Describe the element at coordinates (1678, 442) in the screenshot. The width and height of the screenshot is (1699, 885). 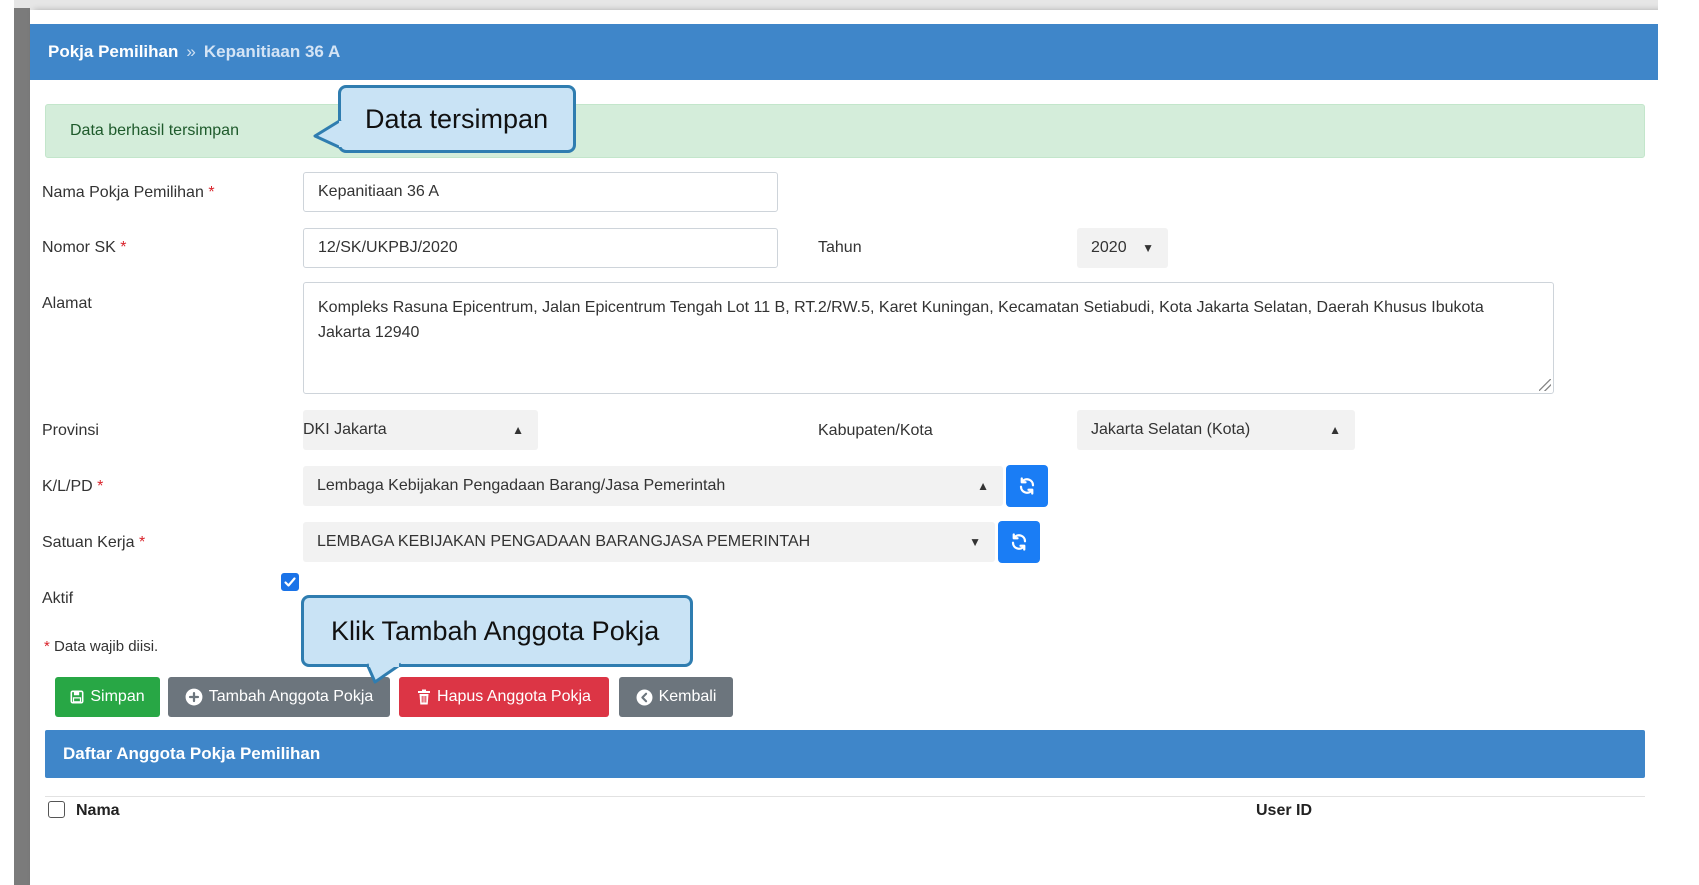
I see `screenshot-frame-right` at that location.